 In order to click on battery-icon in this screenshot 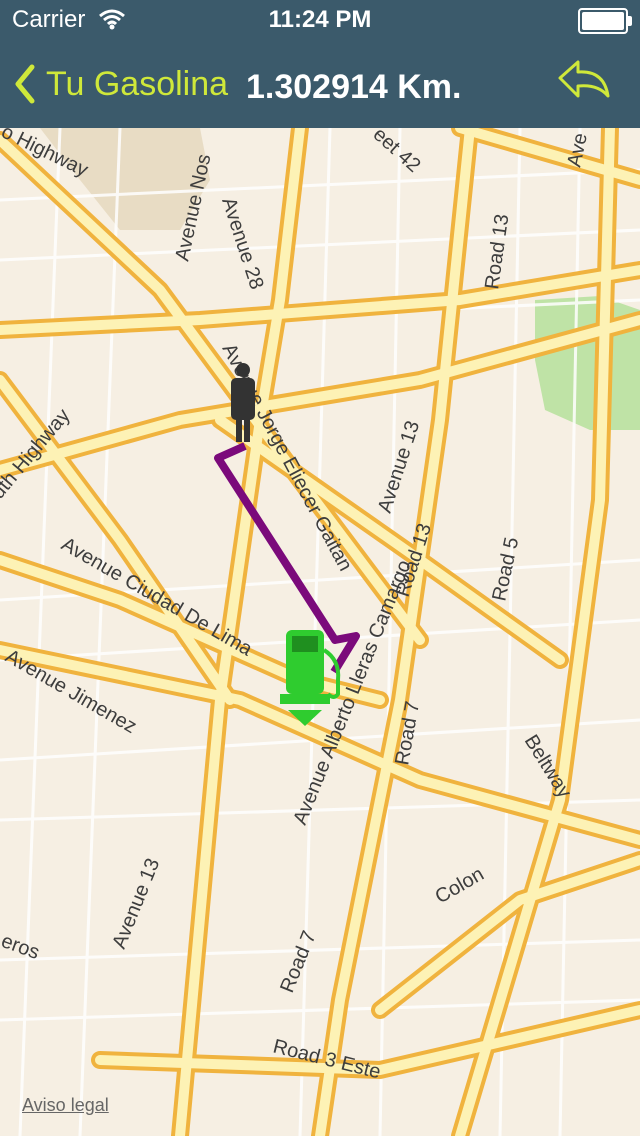, I will do `click(605, 21)`.